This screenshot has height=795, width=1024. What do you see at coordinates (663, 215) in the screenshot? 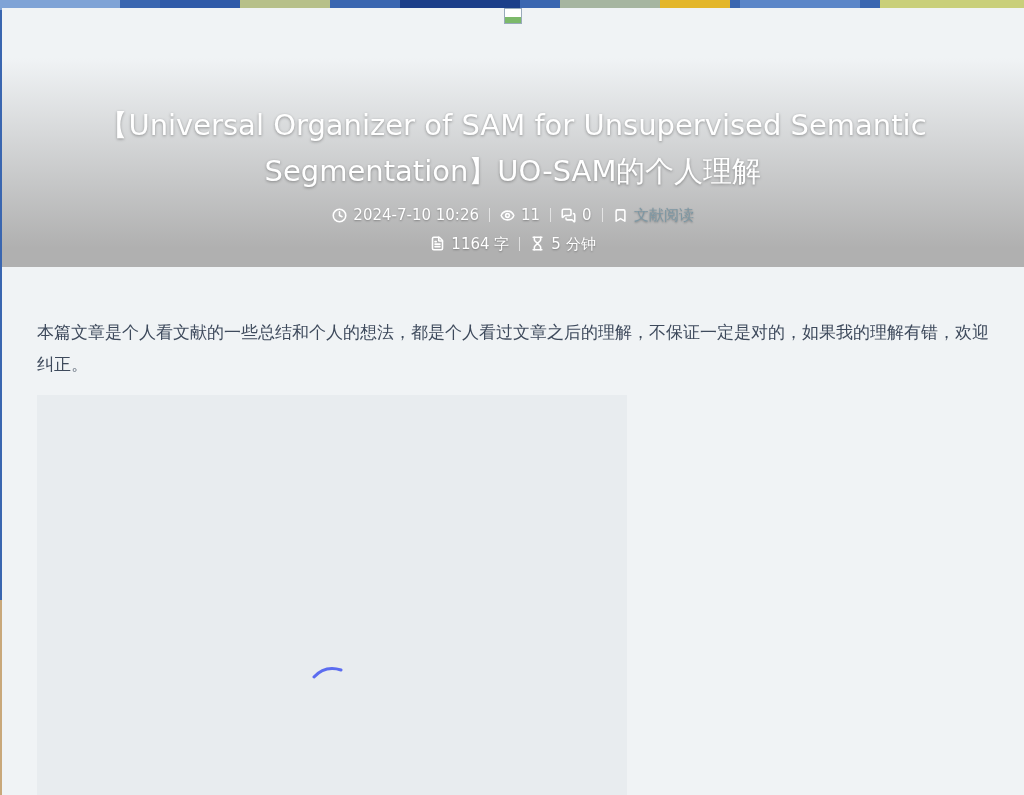
I see `category-link: 文献阅读` at bounding box center [663, 215].